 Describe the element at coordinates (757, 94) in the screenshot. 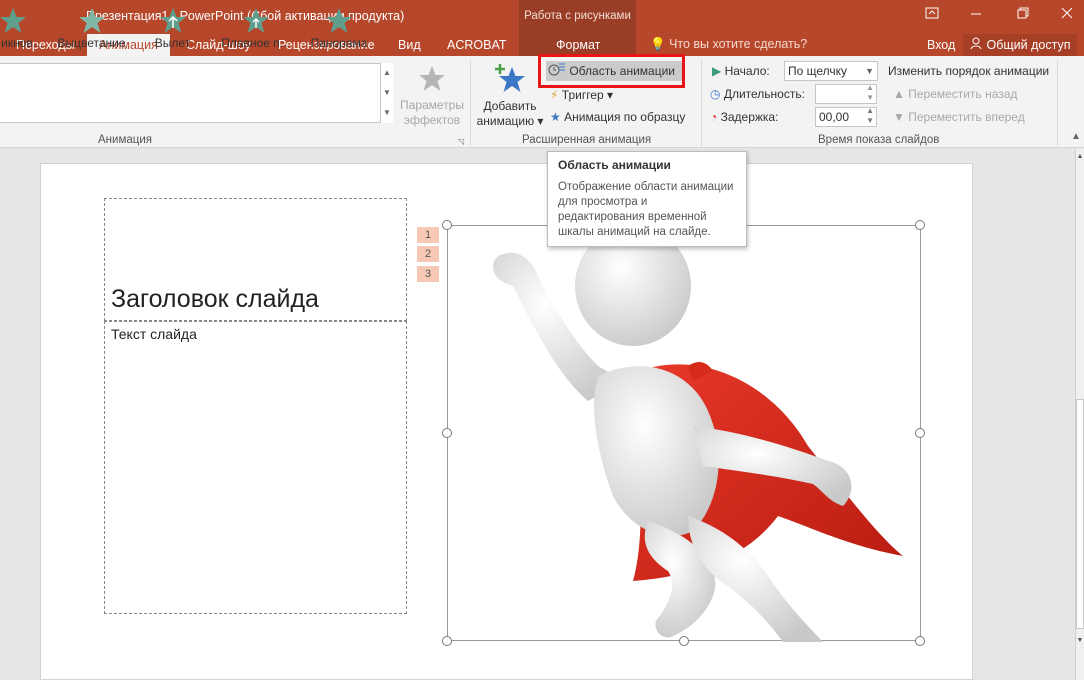

I see `duration-label: ◷ Длительность:` at that location.